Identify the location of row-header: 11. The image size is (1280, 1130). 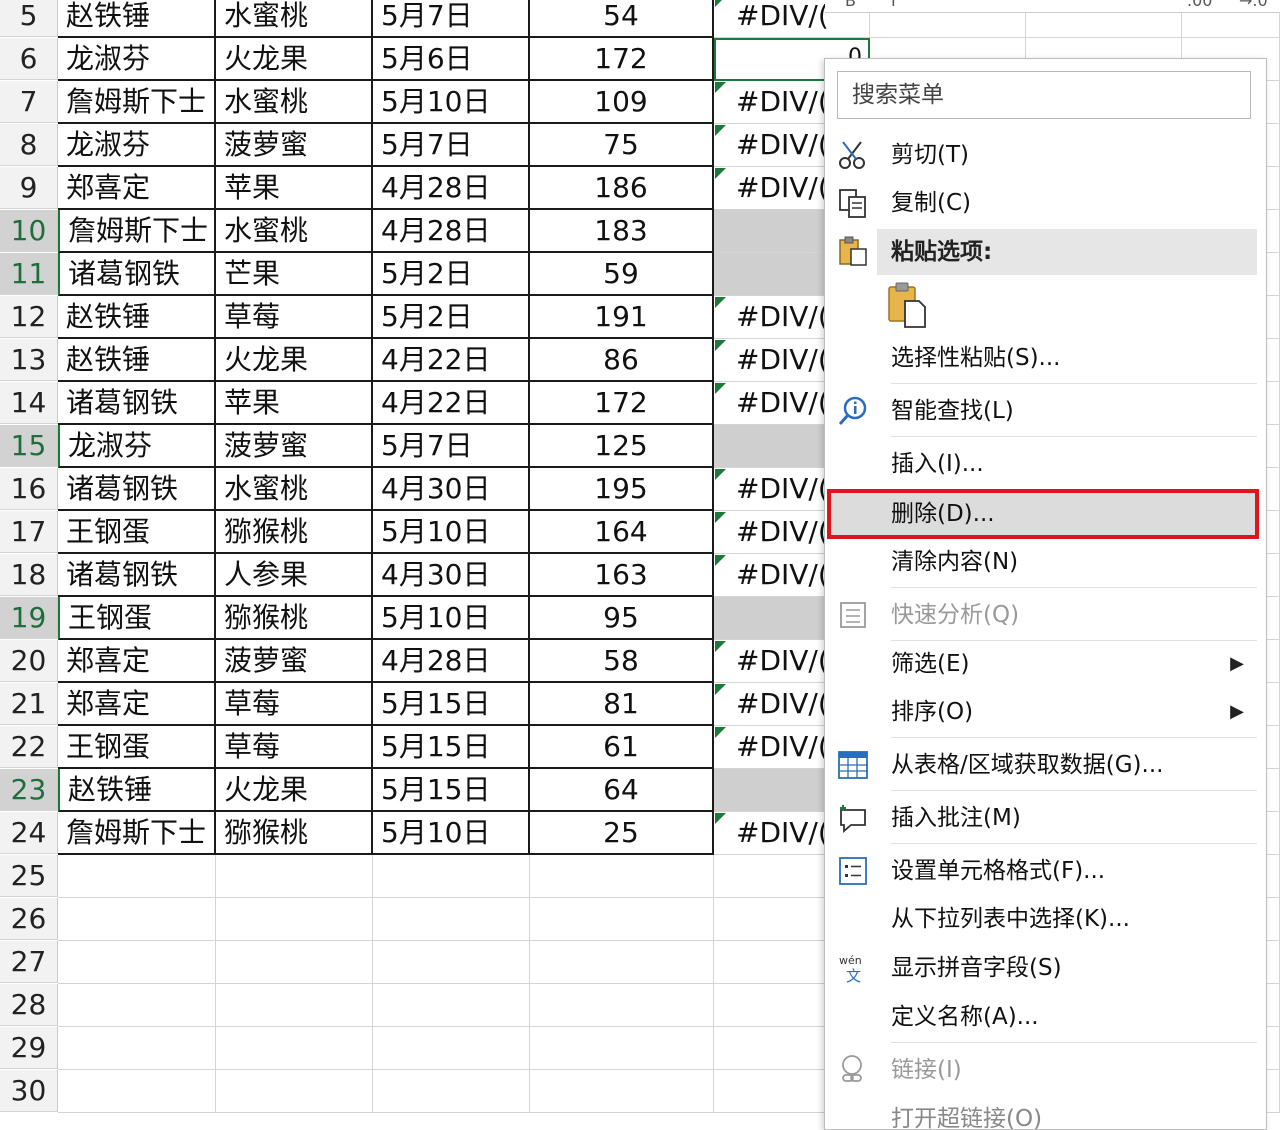
(29, 274).